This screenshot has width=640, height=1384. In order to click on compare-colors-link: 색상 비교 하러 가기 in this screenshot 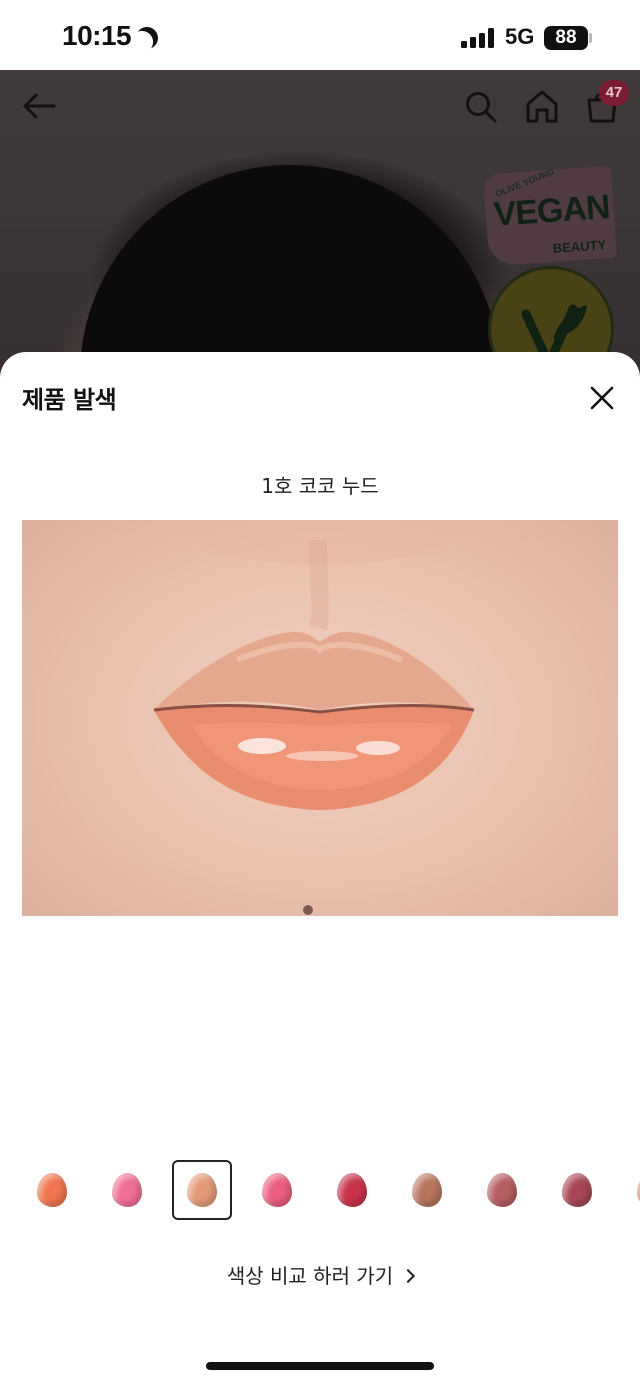, I will do `click(320, 1274)`.